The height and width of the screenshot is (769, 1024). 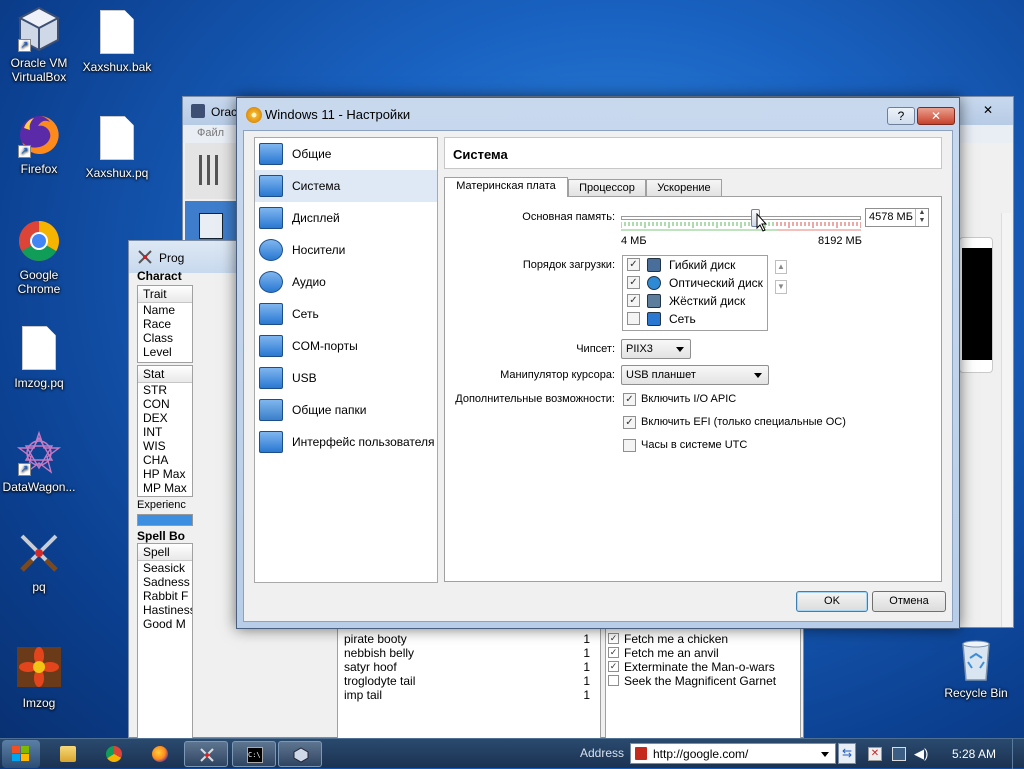 I want to click on feature-checkbox-2: ✓, so click(x=629, y=422).